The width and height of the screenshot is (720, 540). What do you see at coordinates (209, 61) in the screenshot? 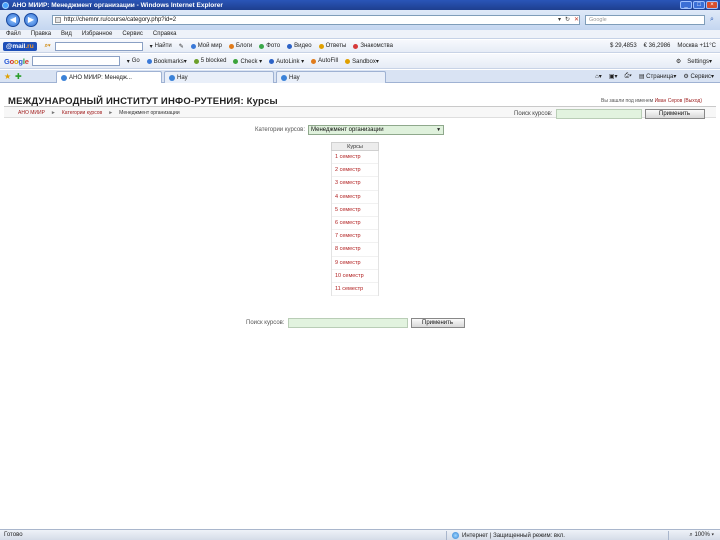
I see `popup-blocker: 5 blocked` at bounding box center [209, 61].